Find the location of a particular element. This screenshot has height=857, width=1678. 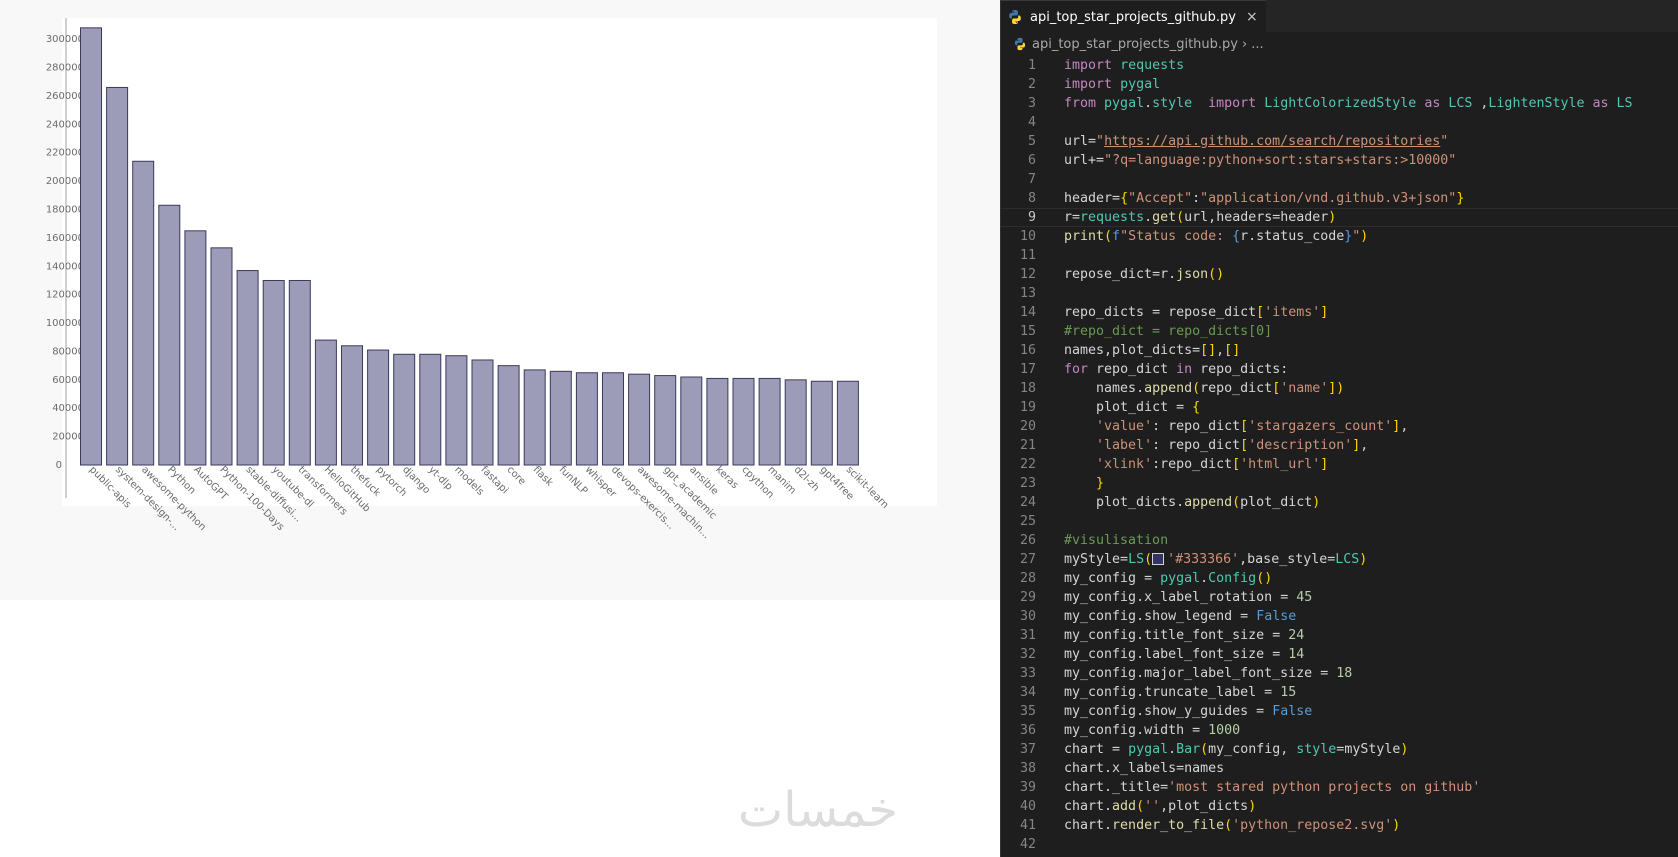

line-number: 12 is located at coordinates (1027, 274).